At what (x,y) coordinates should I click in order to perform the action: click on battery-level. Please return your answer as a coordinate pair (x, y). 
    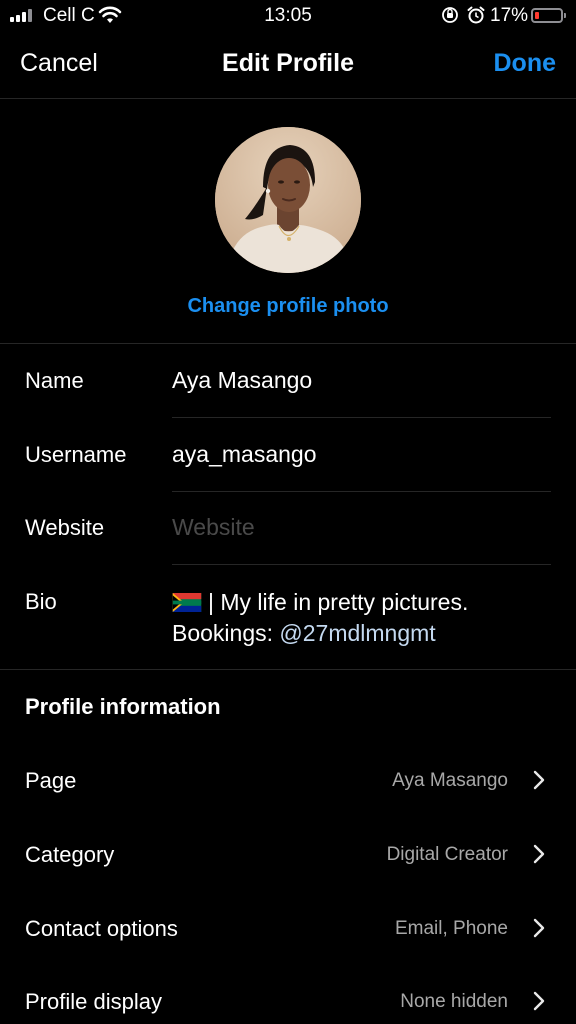
    Looking at the image, I should click on (537, 15).